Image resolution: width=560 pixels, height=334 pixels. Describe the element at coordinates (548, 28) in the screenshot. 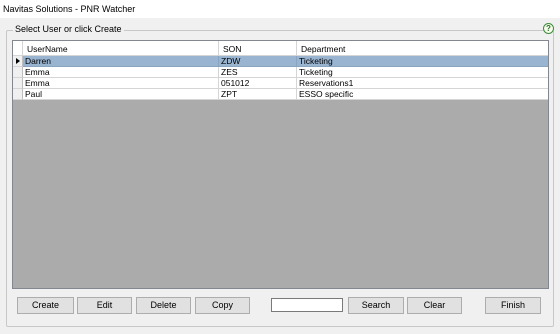

I see `help-icon: ?` at that location.